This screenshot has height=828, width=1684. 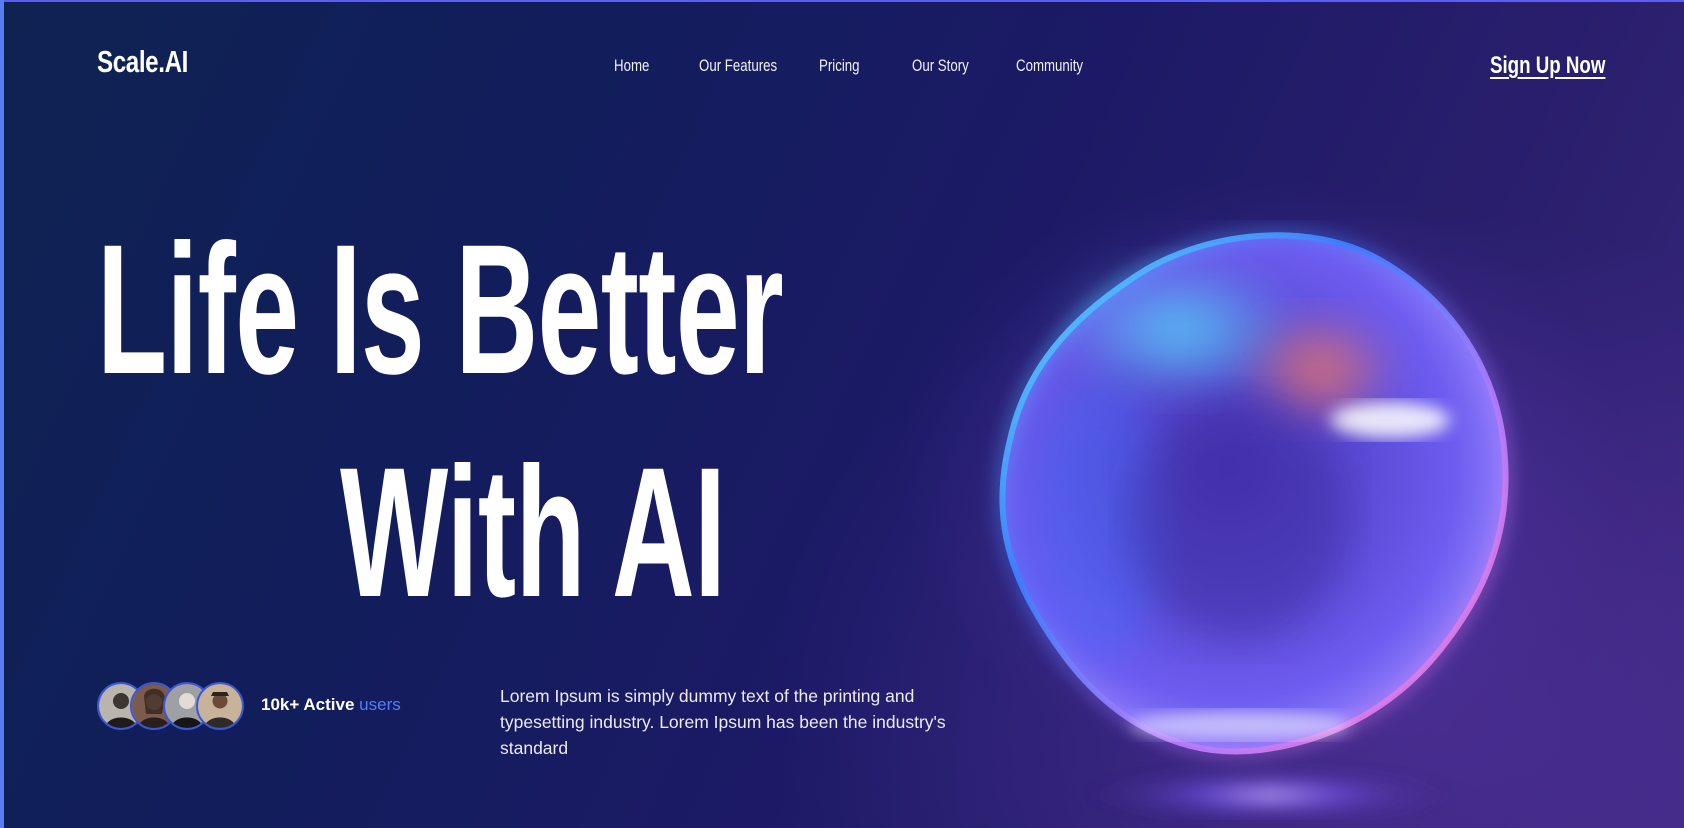 I want to click on sign-up-button: Sign Up Now, so click(x=1547, y=66).